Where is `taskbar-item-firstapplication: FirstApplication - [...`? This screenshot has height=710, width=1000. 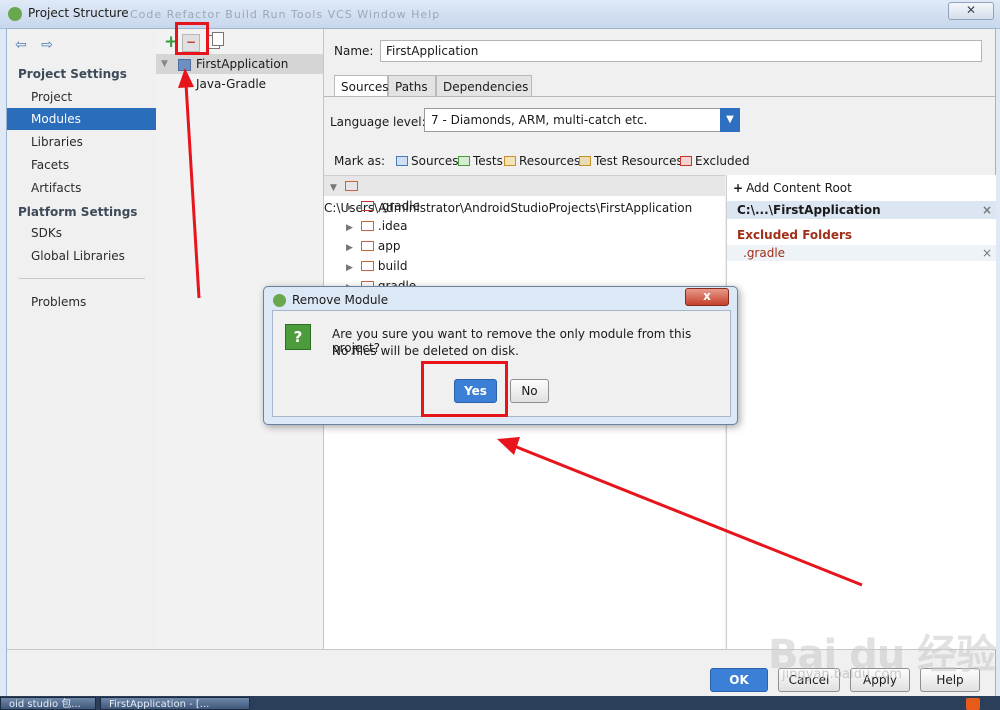
taskbar-item-firstapplication: FirstApplication - [... is located at coordinates (175, 703).